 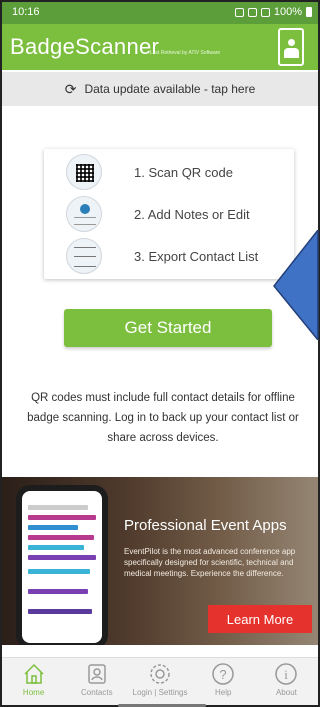 I want to click on step-label: 2. Add Notes or Edit, so click(x=192, y=214).